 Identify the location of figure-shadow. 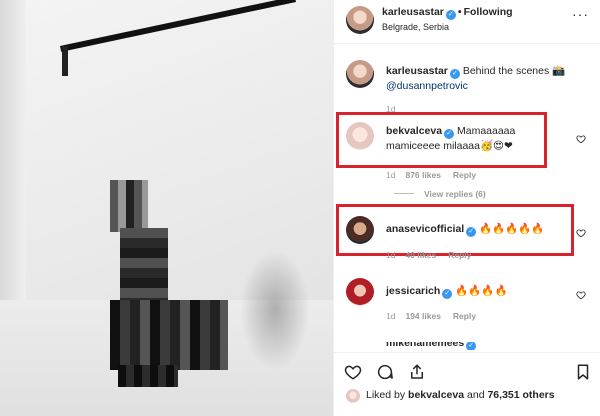
(275, 310).